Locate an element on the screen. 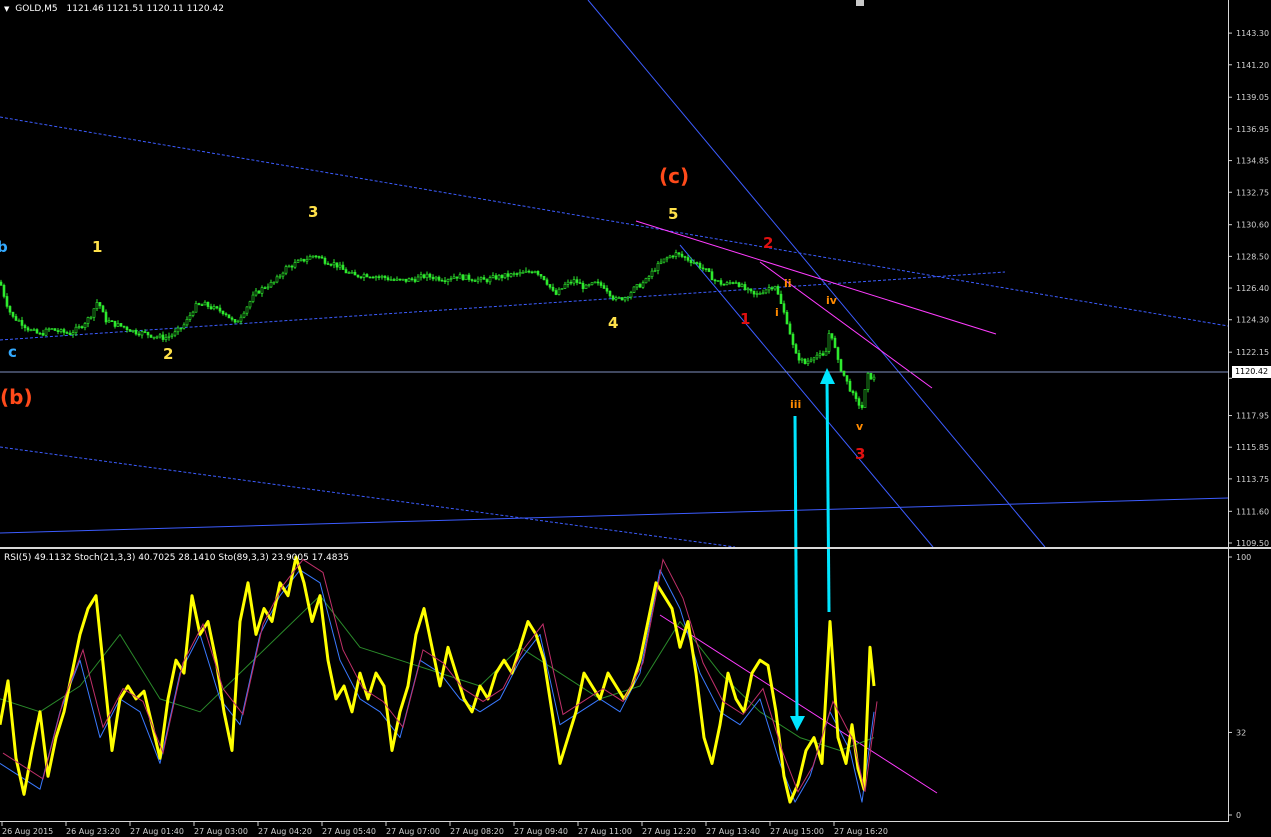 The height and width of the screenshot is (837, 1271). candles-group is located at coordinates (438, 329).